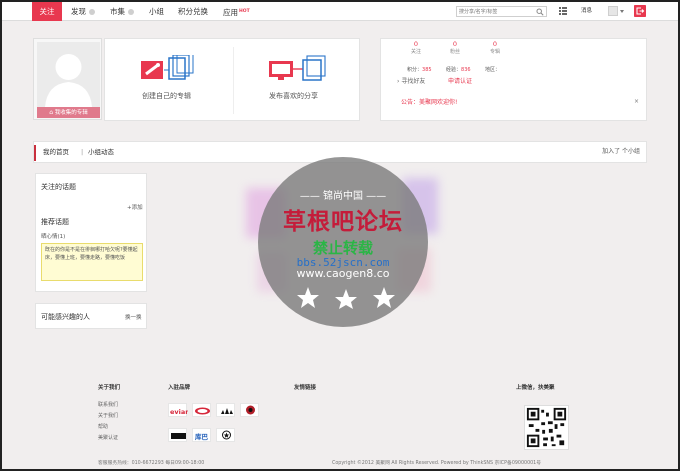 Image resolution: width=680 pixels, height=471 pixels. Describe the element at coordinates (135, 207) in the screenshot. I see `add-topic-link: +添加` at that location.